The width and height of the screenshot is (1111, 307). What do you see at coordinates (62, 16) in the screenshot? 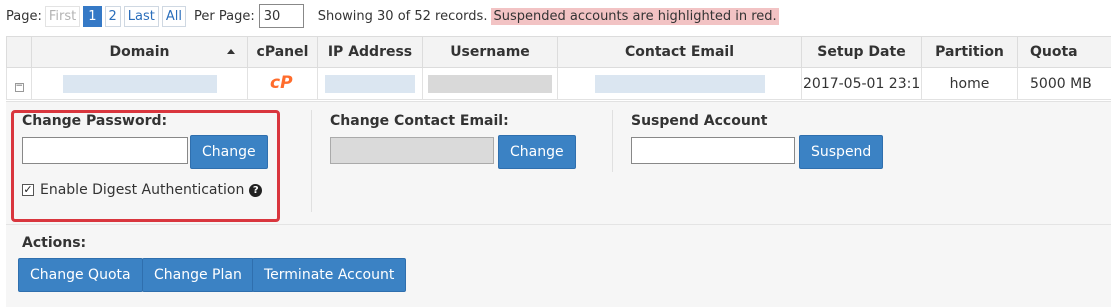
I see `page-first-link: First` at bounding box center [62, 16].